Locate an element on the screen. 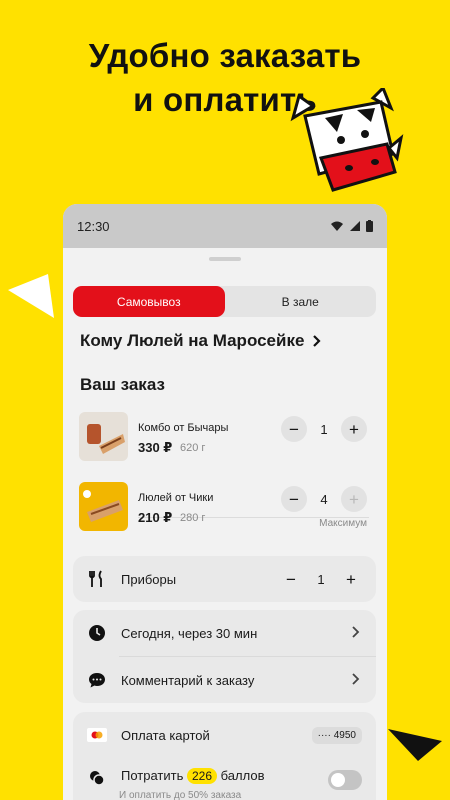  item-image-lulei is located at coordinates (103, 506).